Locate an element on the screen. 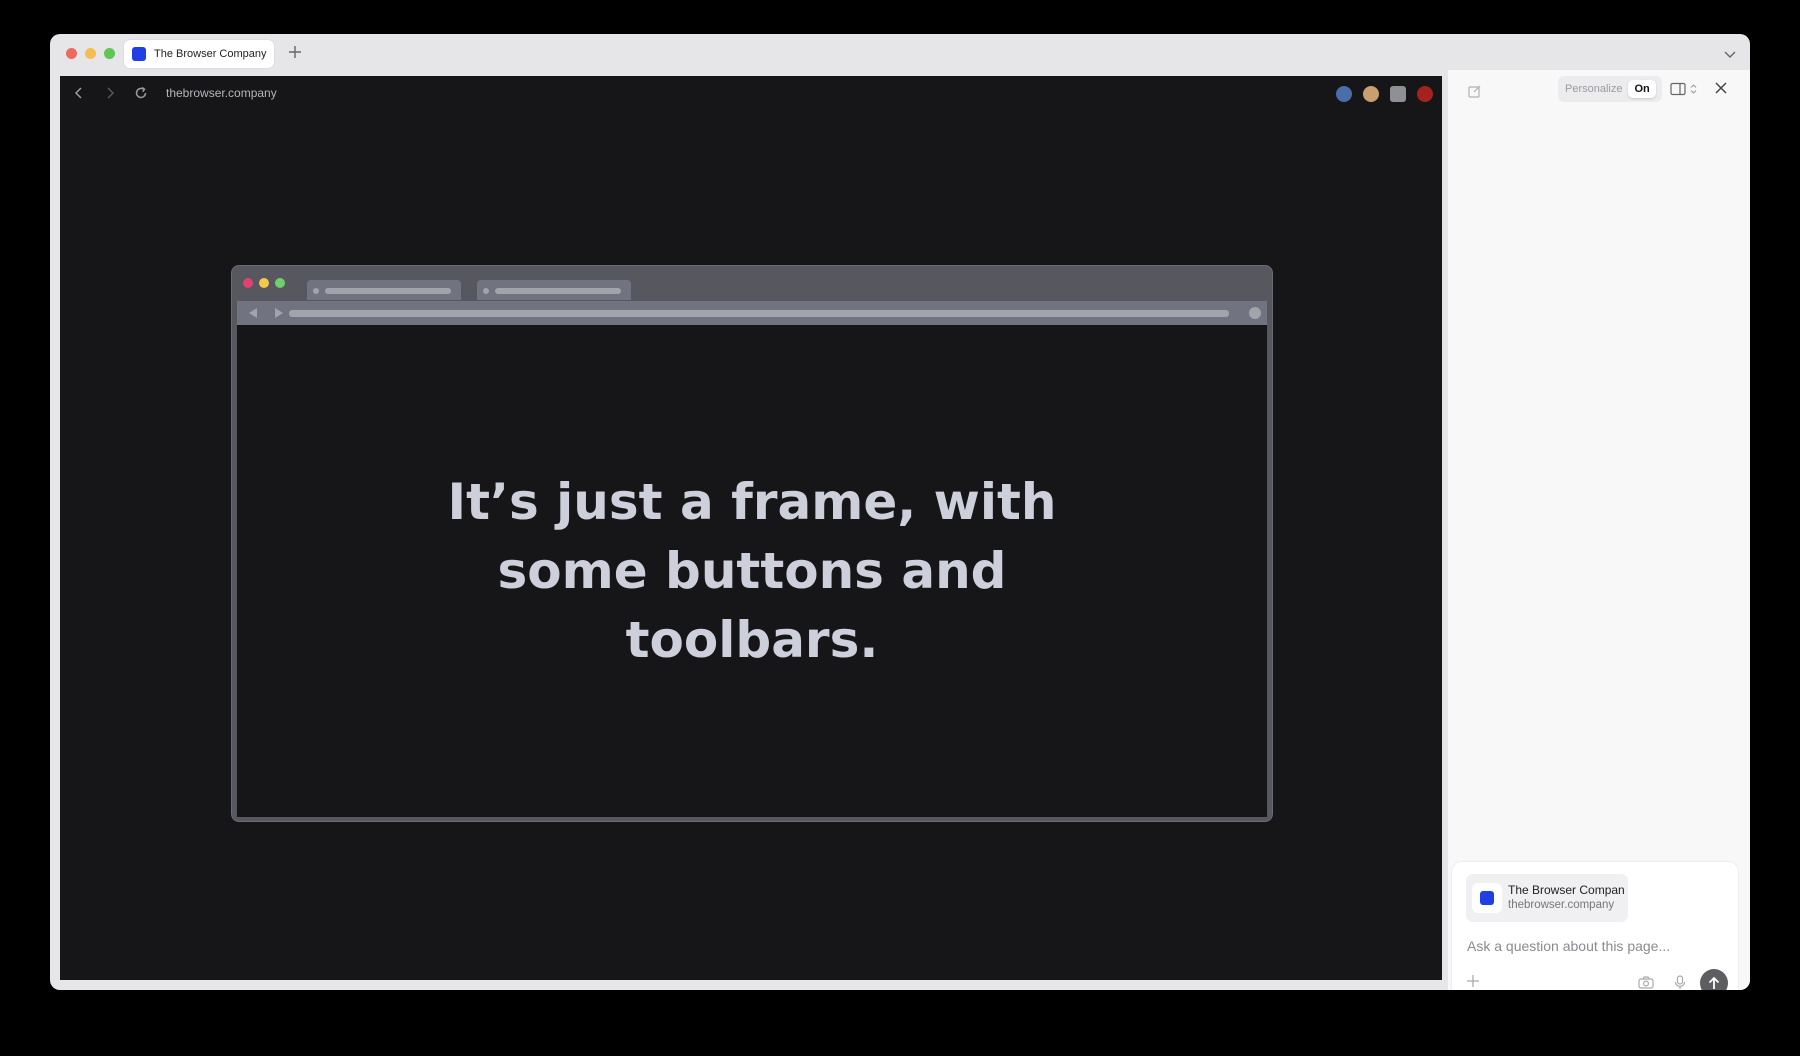 The width and height of the screenshot is (1800, 1056). vpn-extension-icon is located at coordinates (1344, 94).